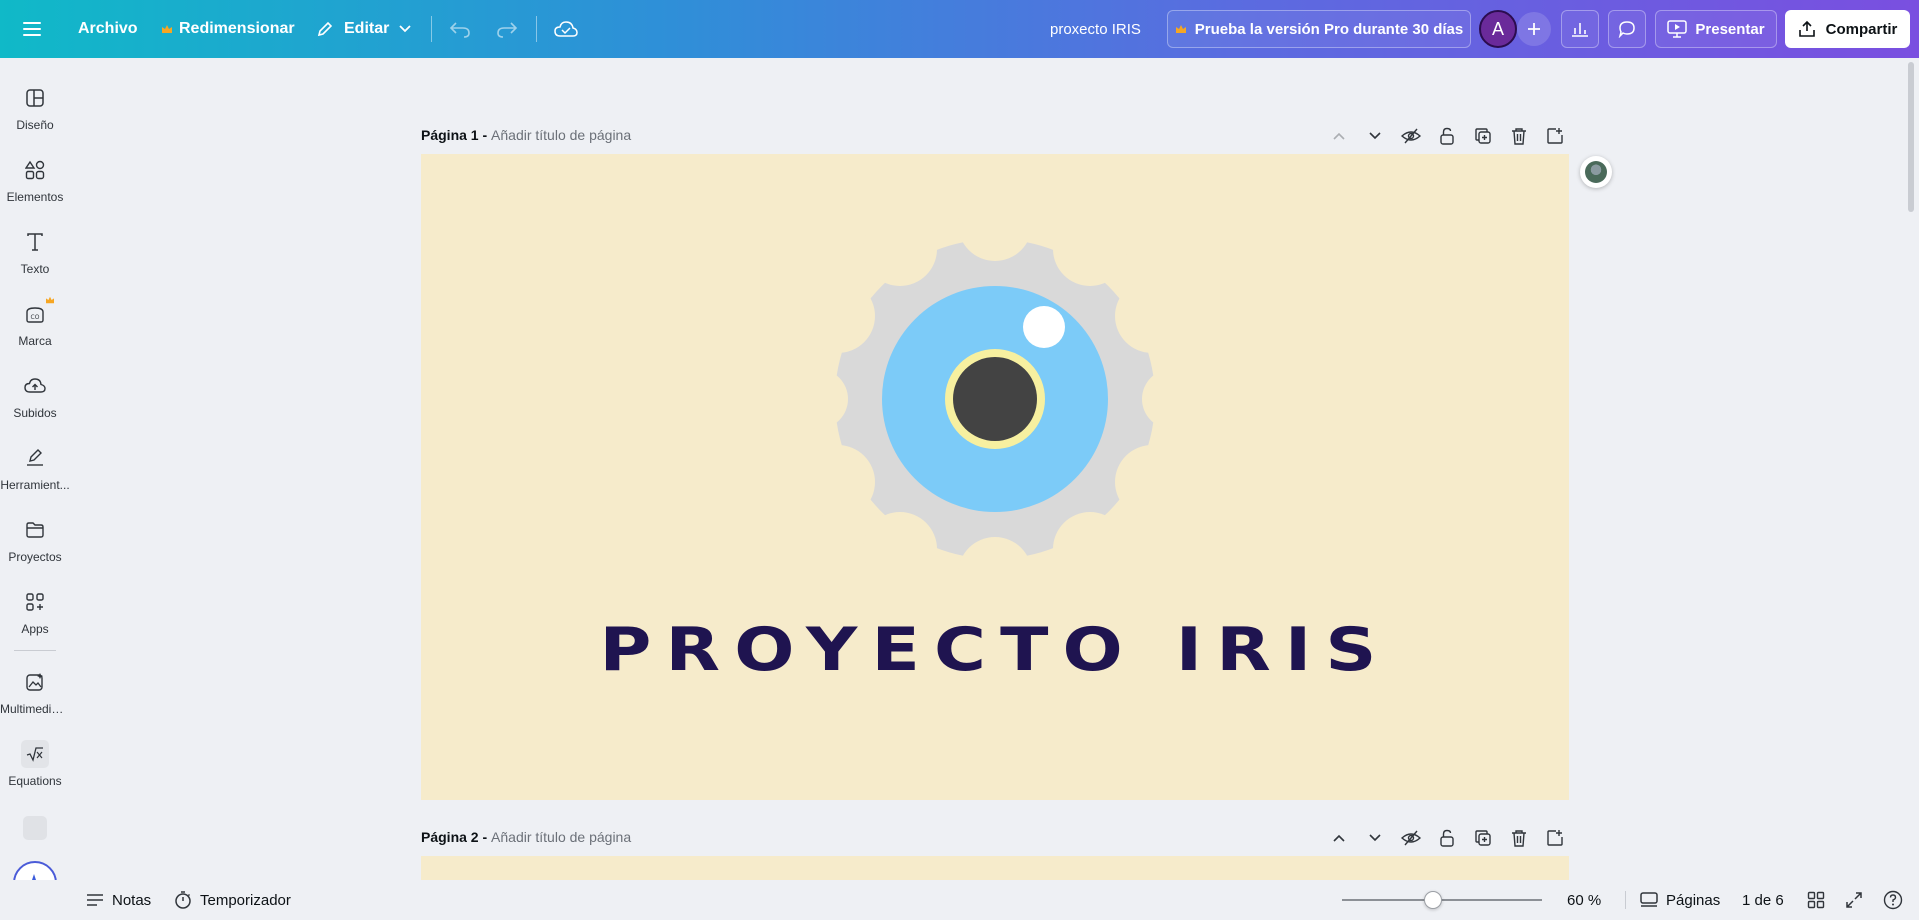  I want to click on avatar: A, so click(1498, 29).